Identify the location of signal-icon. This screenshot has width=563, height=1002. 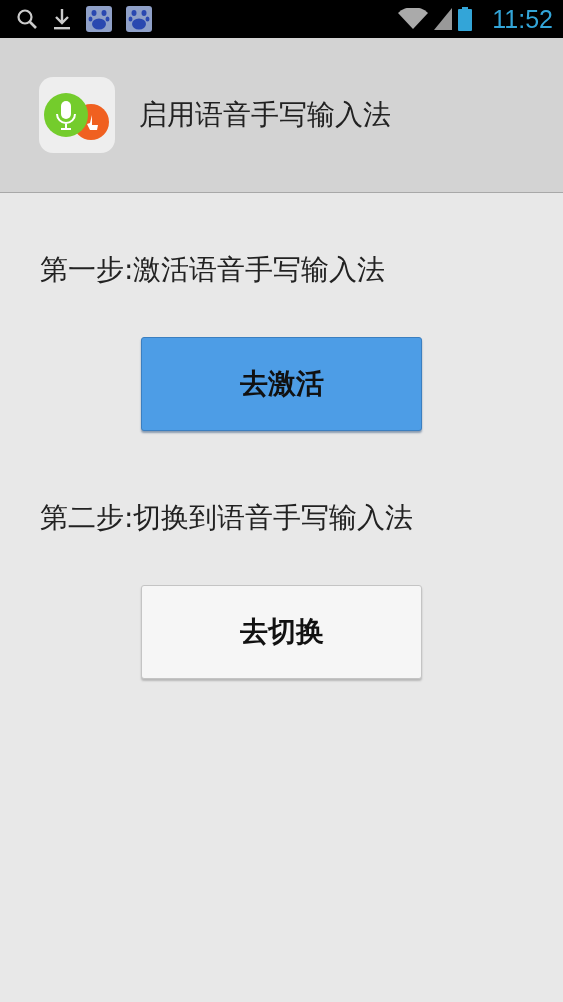
(443, 19).